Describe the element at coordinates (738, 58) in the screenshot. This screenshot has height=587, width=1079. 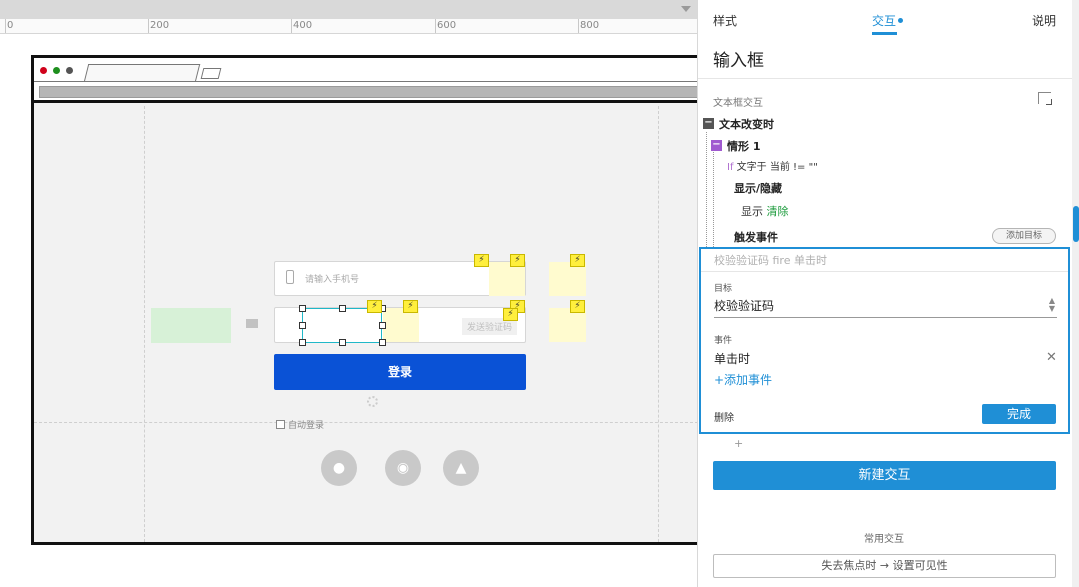
I see `widget-name: 输入框` at that location.